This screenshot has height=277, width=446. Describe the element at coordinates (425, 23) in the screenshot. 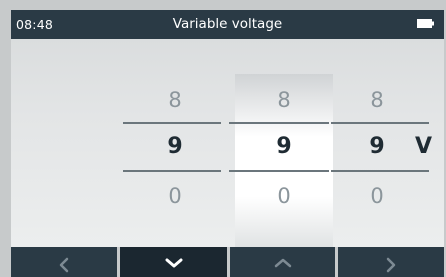

I see `battery-icon` at that location.